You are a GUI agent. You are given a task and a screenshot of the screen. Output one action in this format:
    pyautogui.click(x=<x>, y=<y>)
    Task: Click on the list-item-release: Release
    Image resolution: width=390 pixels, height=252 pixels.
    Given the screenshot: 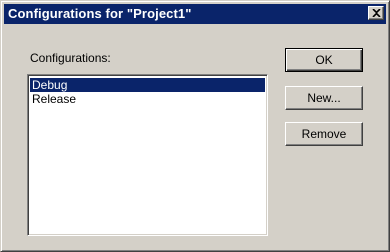 What is the action you would take?
    pyautogui.click(x=147, y=99)
    